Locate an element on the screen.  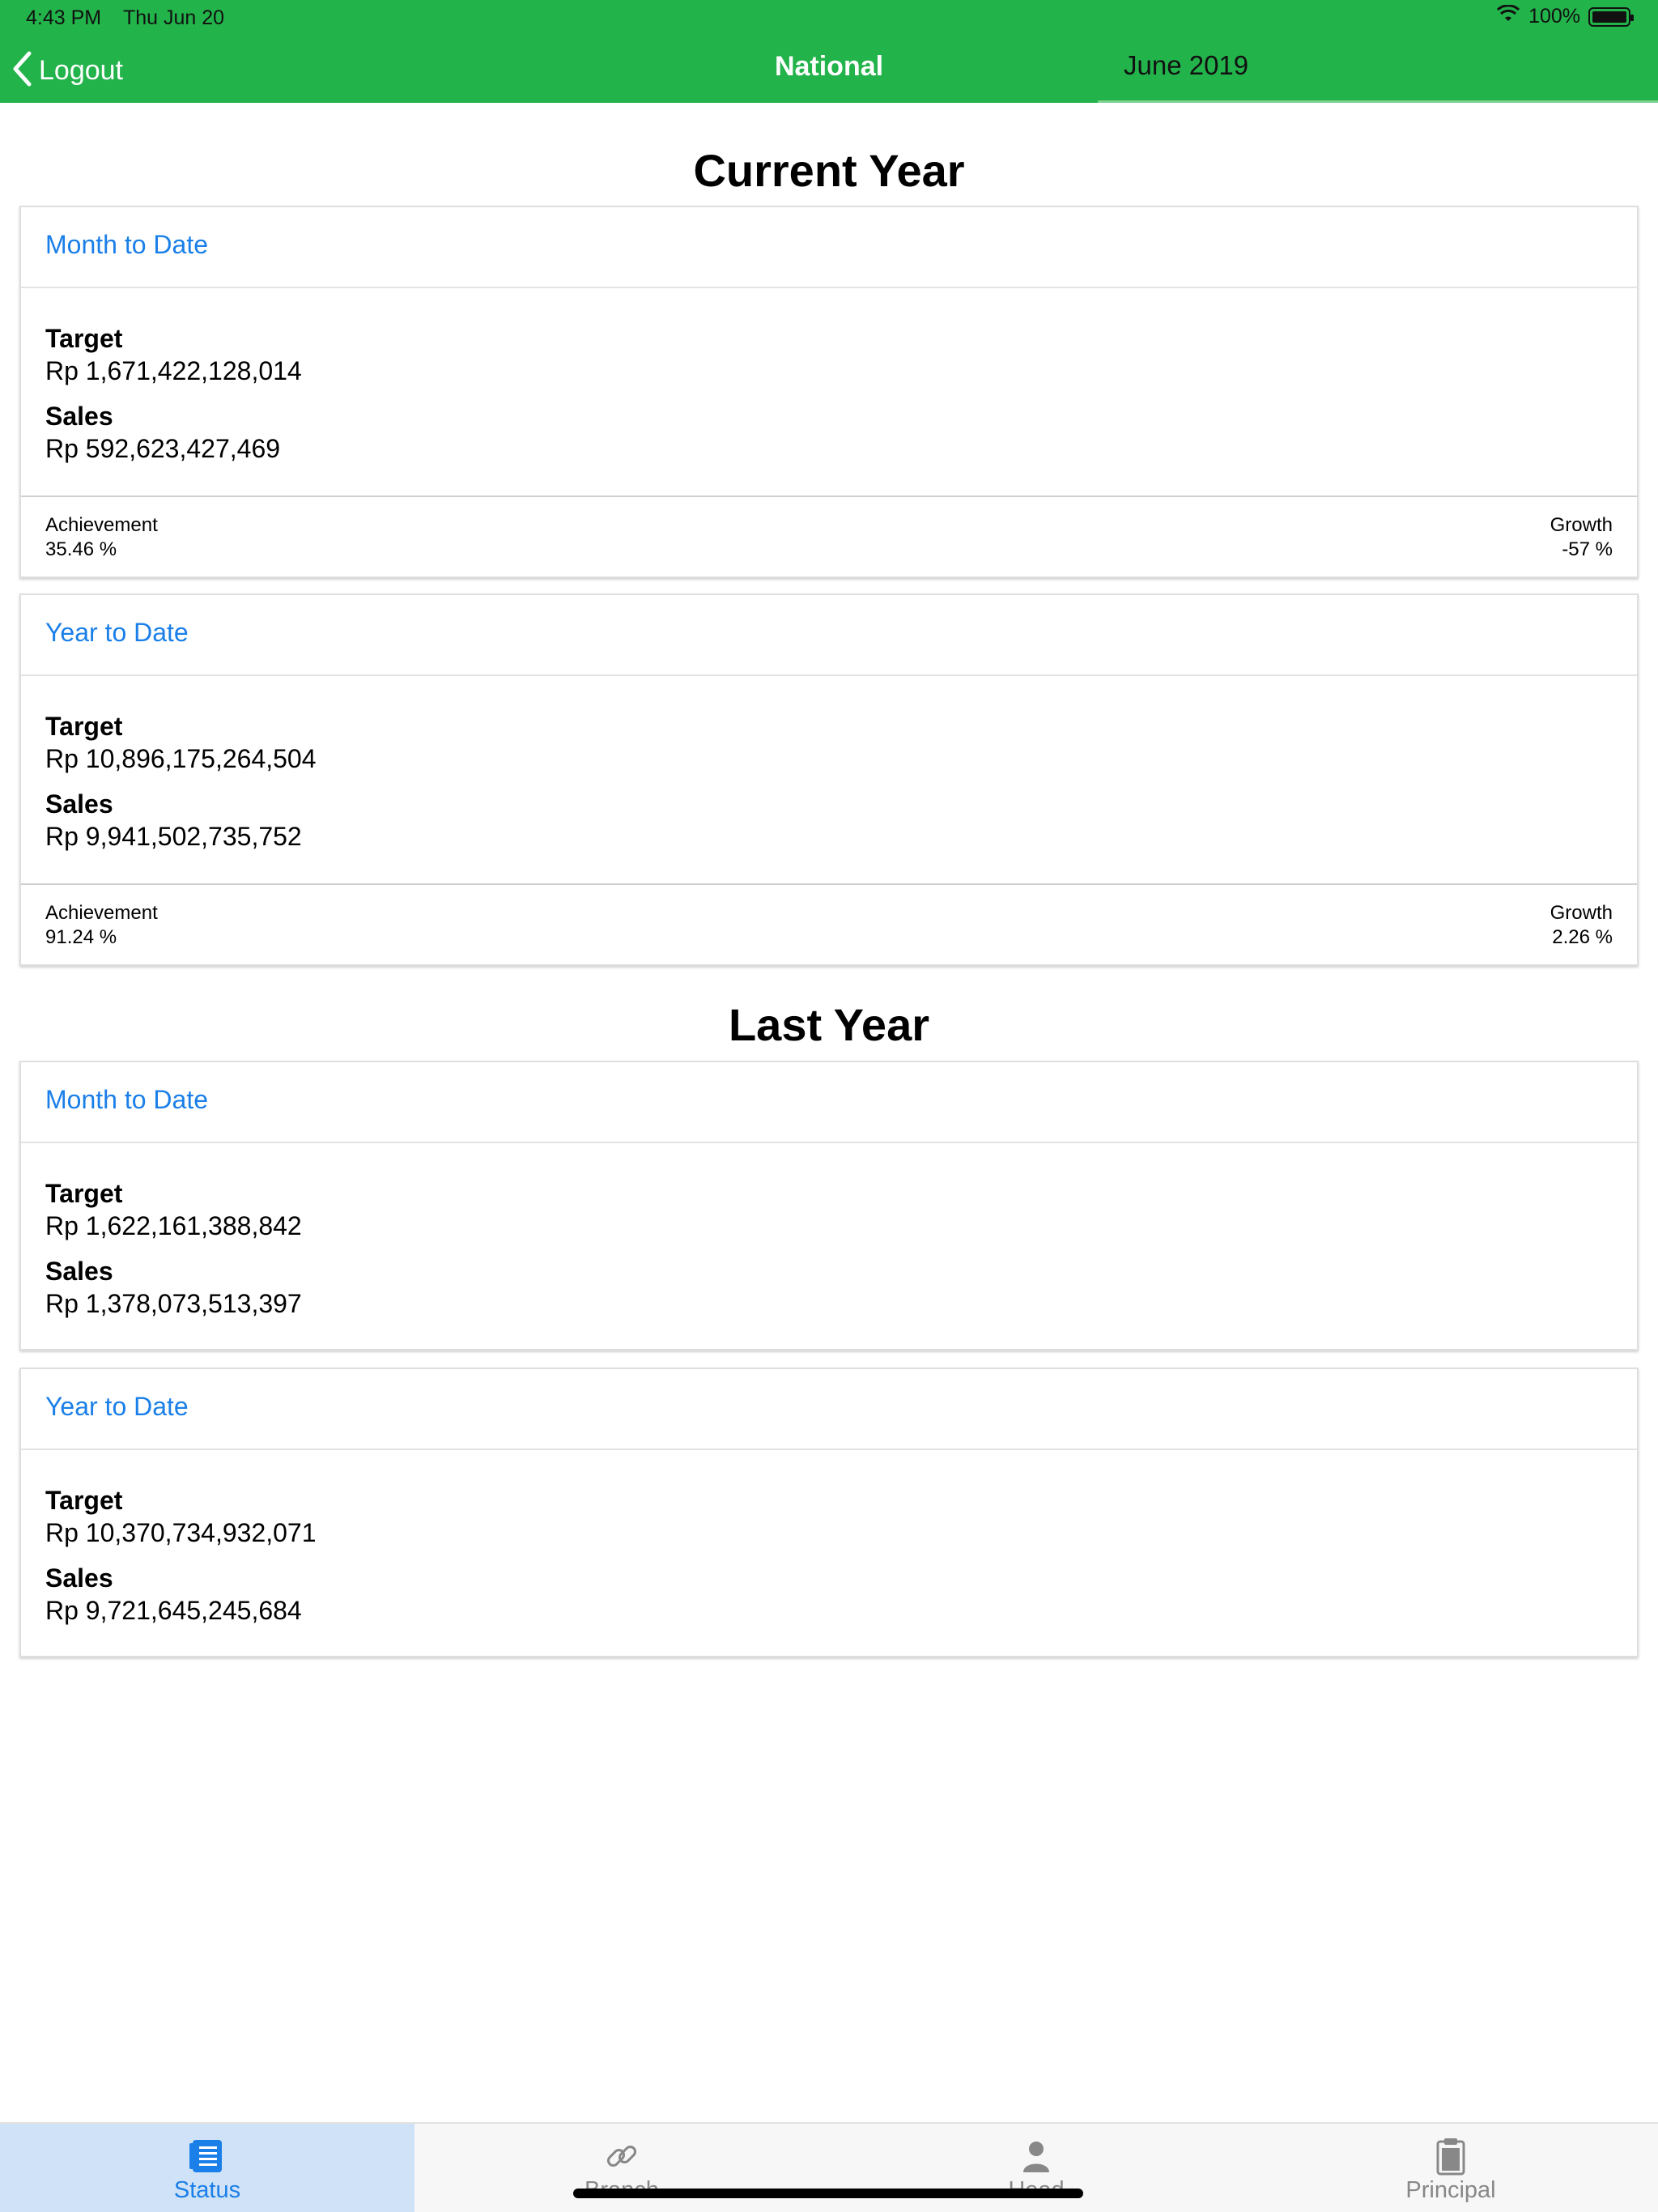
period-value: June 2019 is located at coordinates (1186, 65).